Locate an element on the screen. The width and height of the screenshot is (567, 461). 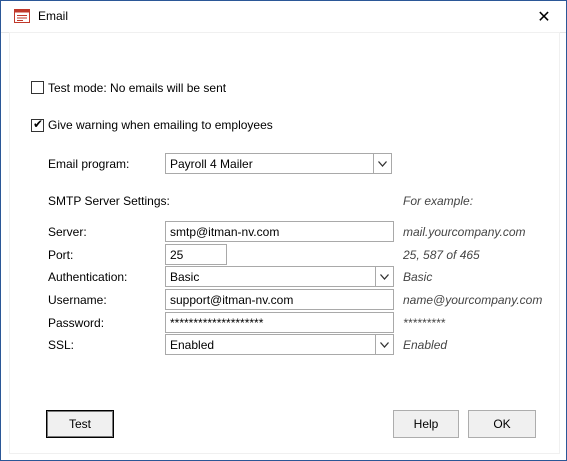
give-warning-label: Give warning when emailing to employees is located at coordinates (160, 125).